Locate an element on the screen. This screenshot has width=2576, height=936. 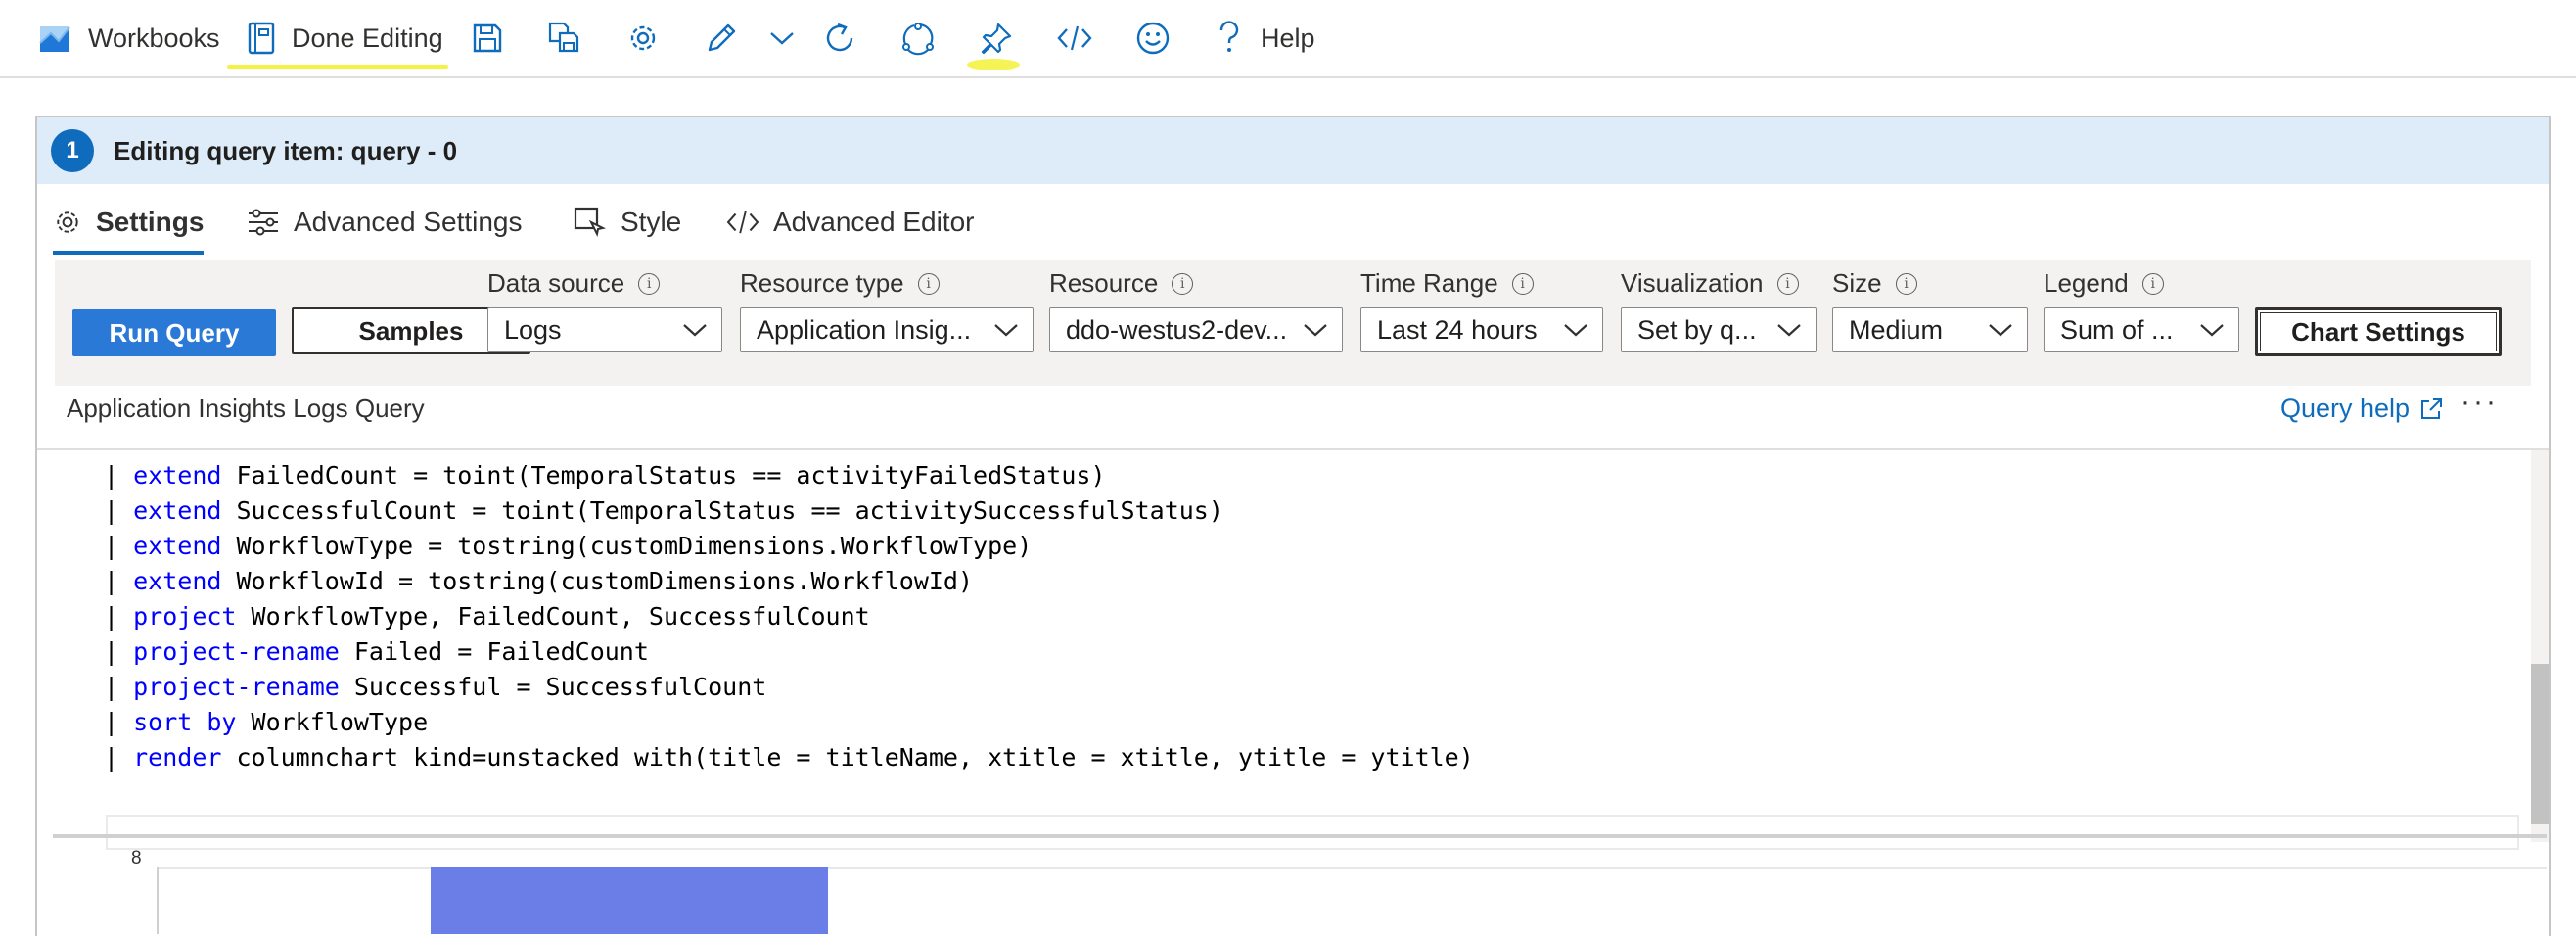
scrollbar-thumb is located at coordinates (2540, 744).